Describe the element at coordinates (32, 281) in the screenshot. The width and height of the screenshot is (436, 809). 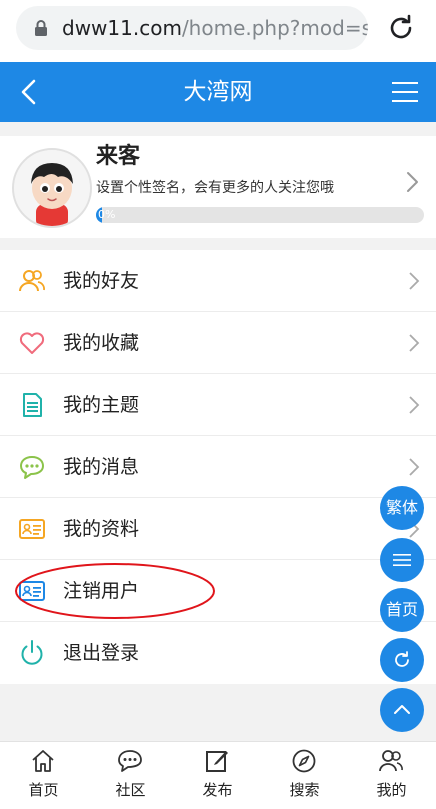
I see `friends-icon` at that location.